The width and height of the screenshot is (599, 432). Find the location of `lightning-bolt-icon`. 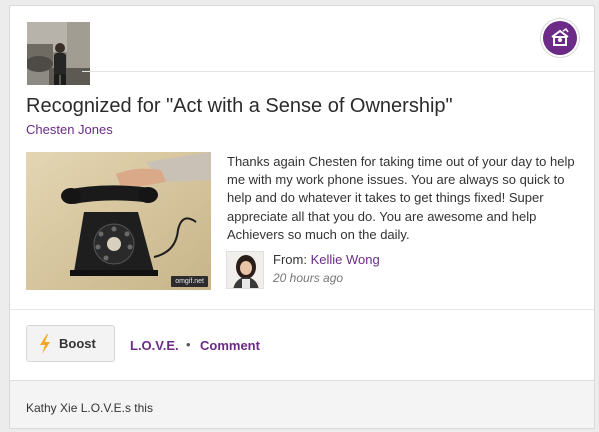

lightning-bolt-icon is located at coordinates (45, 343).